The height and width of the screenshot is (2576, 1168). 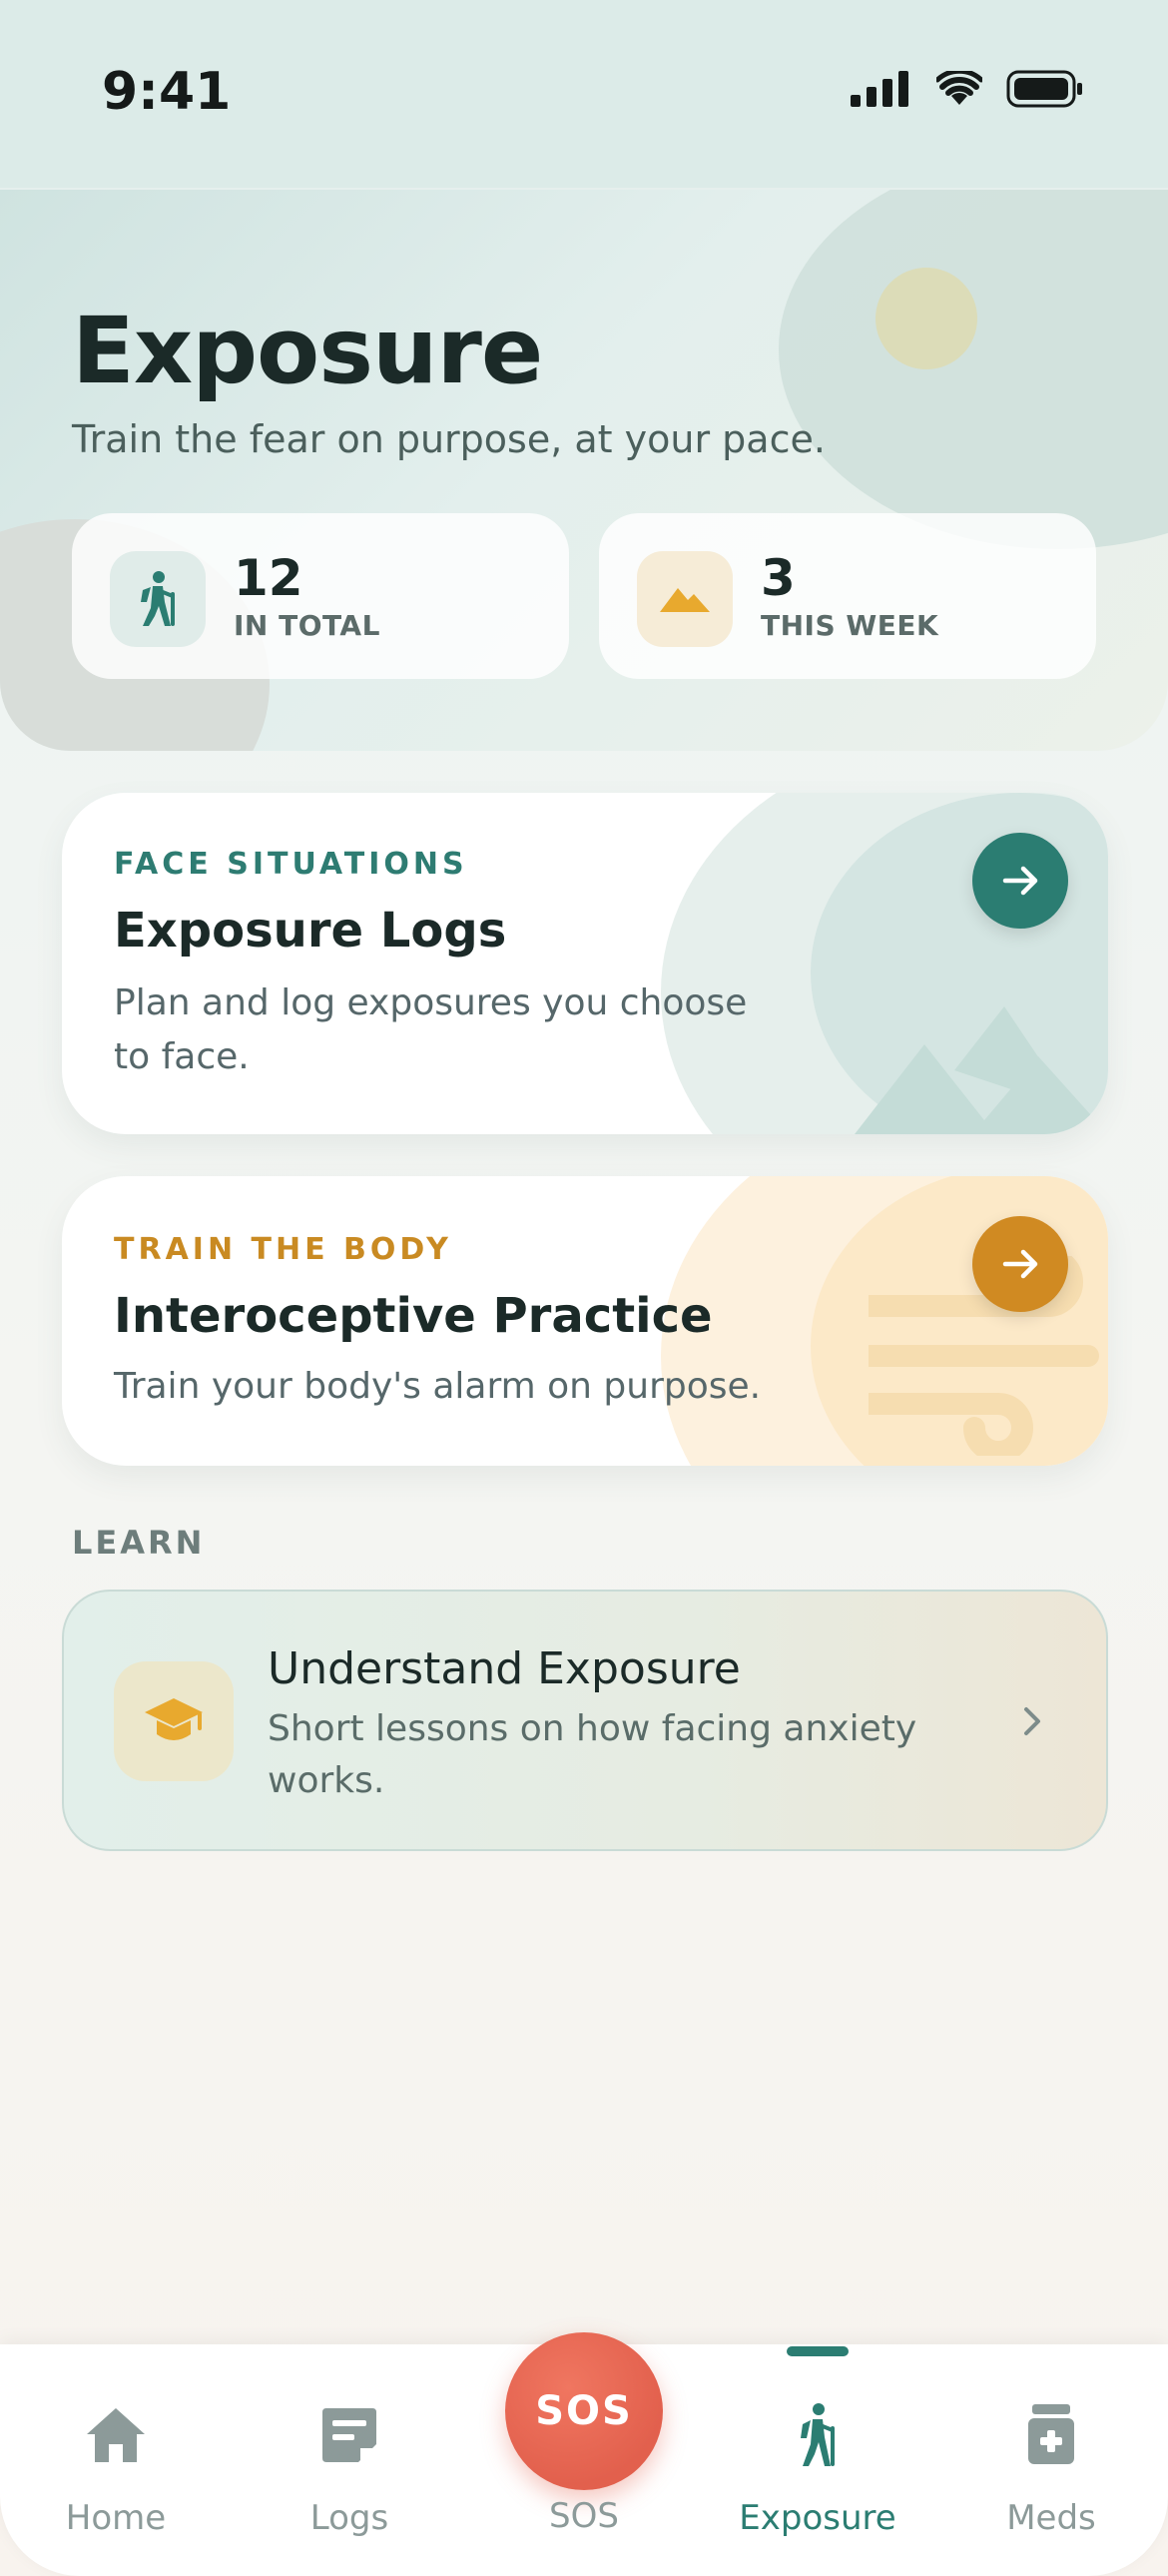 I want to click on learn-title: Understand Exposure, so click(x=504, y=1668).